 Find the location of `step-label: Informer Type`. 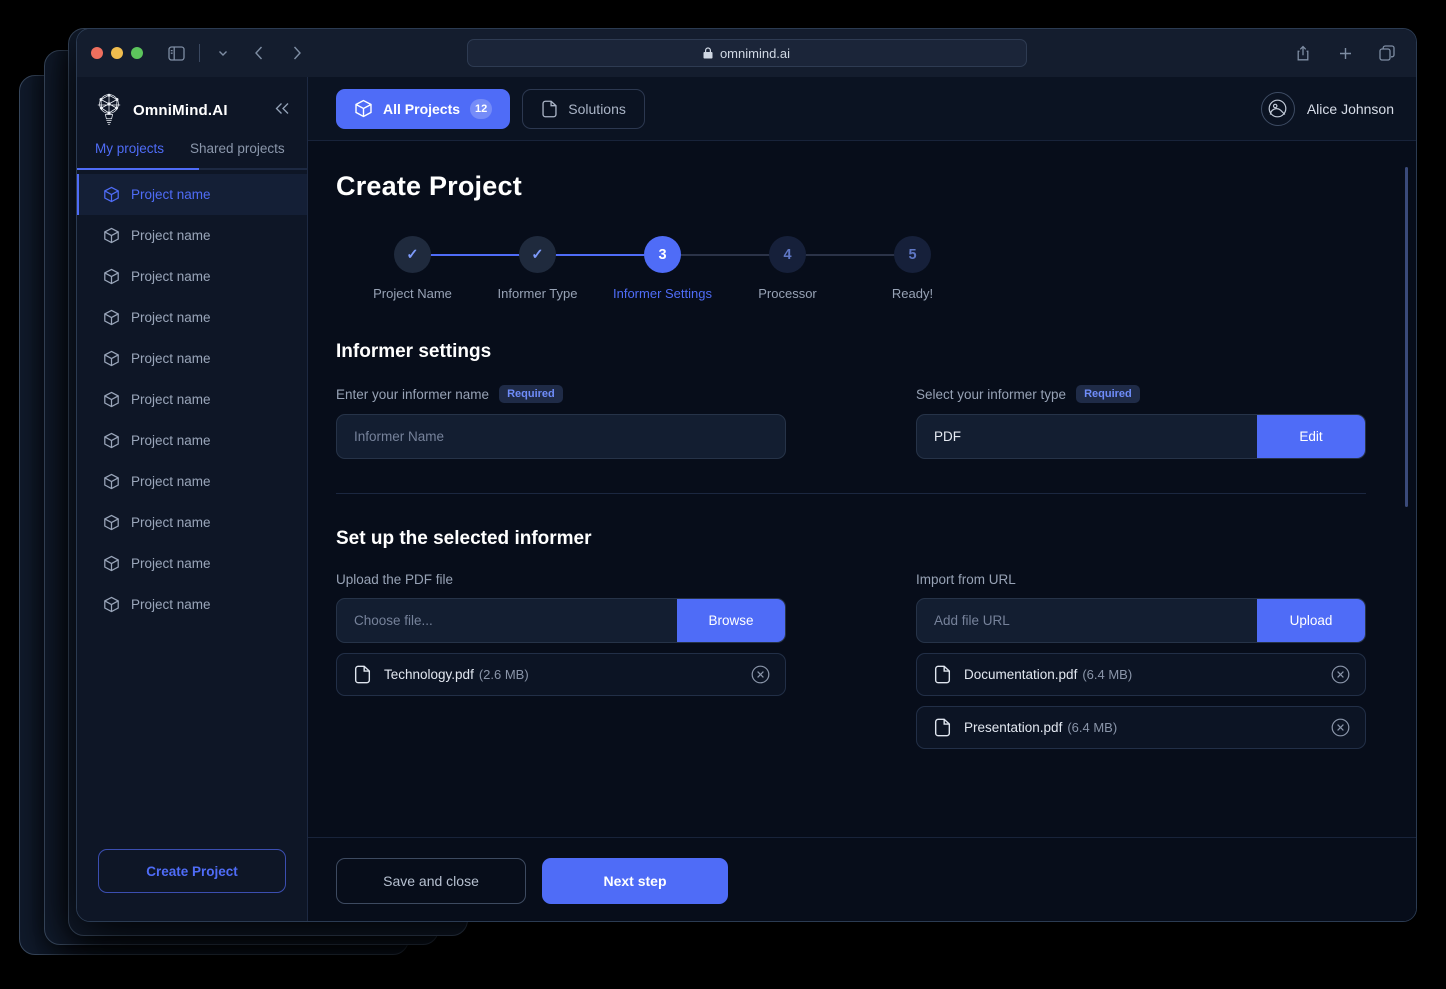

step-label: Informer Type is located at coordinates (537, 293).